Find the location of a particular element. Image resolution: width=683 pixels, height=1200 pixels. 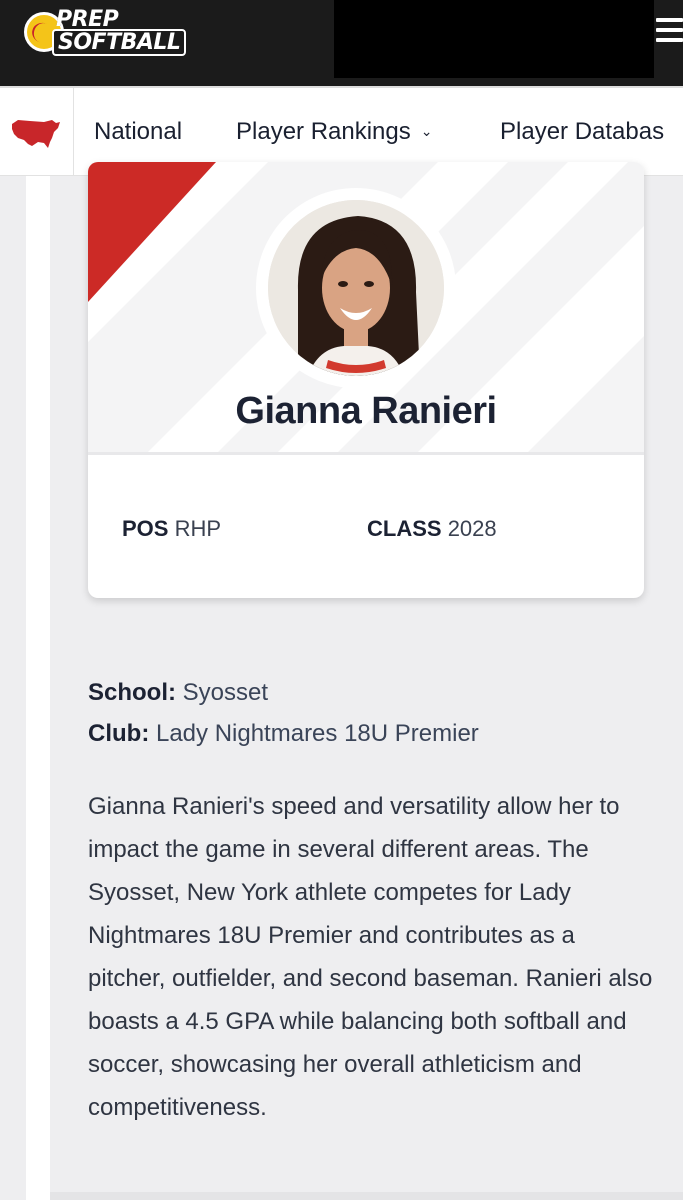

club-value: Lady Nightmares 18U Premier is located at coordinates (317, 733).